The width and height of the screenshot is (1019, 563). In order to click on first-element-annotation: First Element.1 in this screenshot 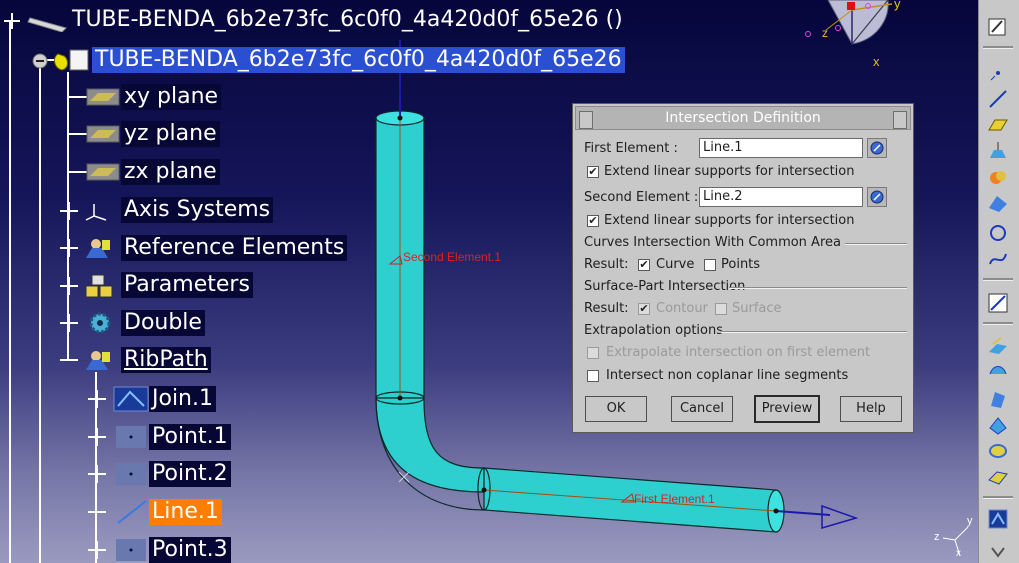, I will do `click(674, 499)`.